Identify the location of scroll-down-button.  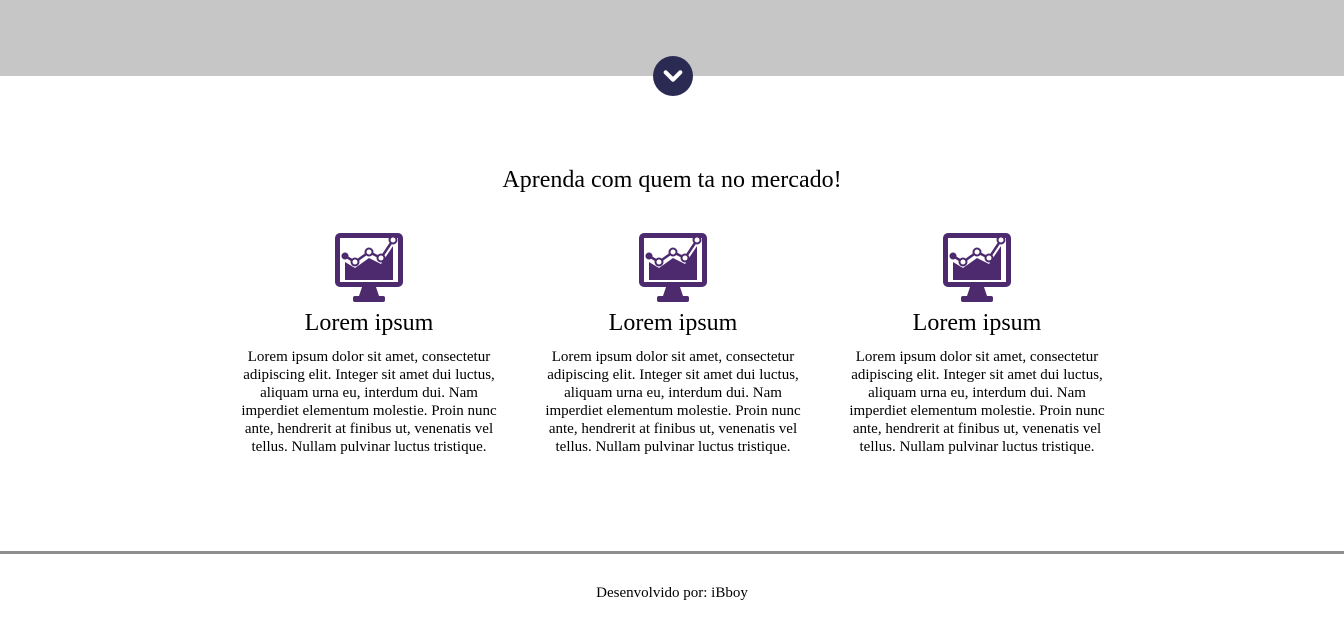
(673, 76).